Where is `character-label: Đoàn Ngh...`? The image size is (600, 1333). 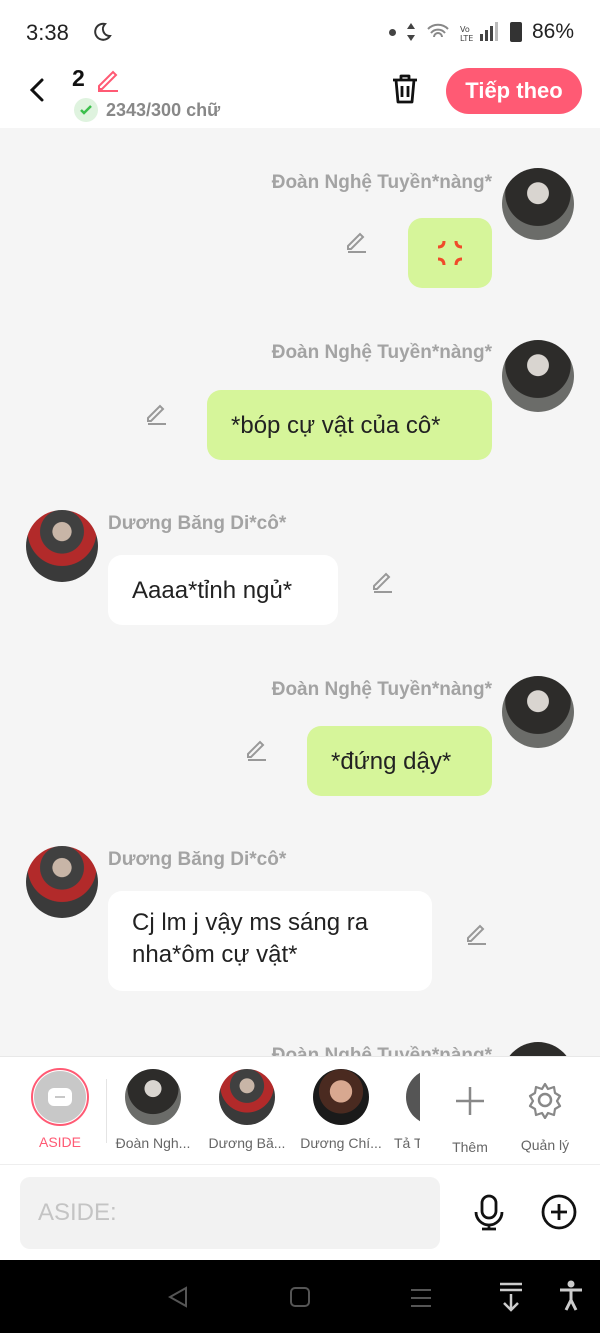 character-label: Đoàn Ngh... is located at coordinates (153, 1143).